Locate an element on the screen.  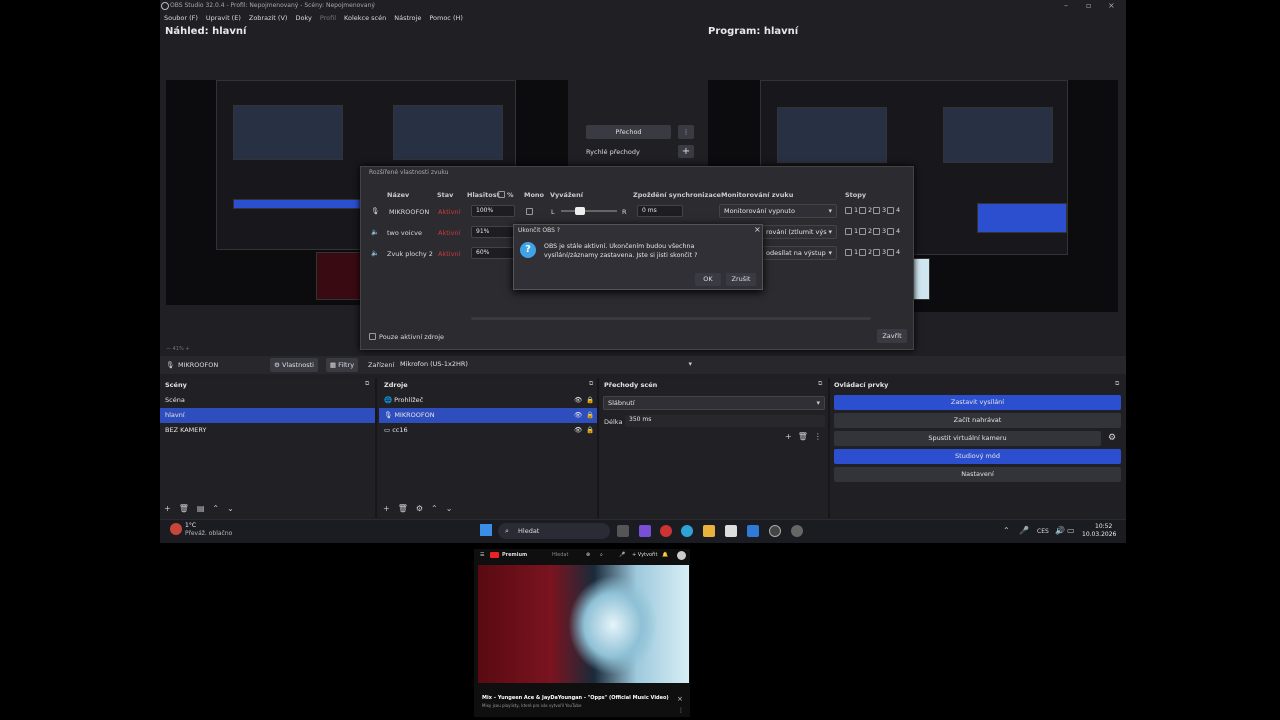
filter-icon: ▤ is located at coordinates (201, 508).